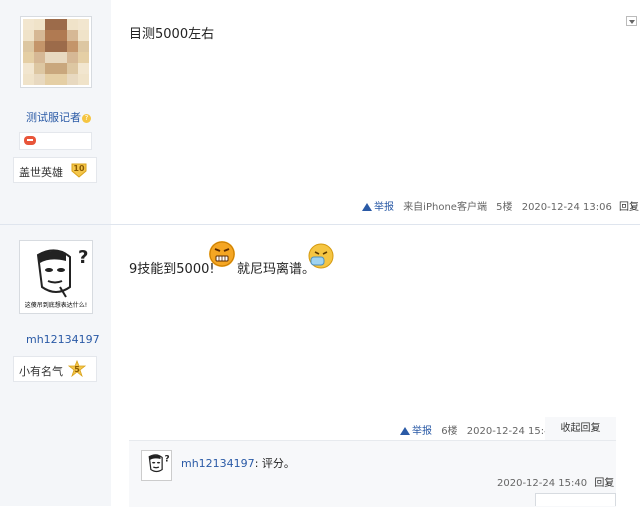 The height and width of the screenshot is (507, 640). I want to click on rank-box: 小有名气 5, so click(55, 369).